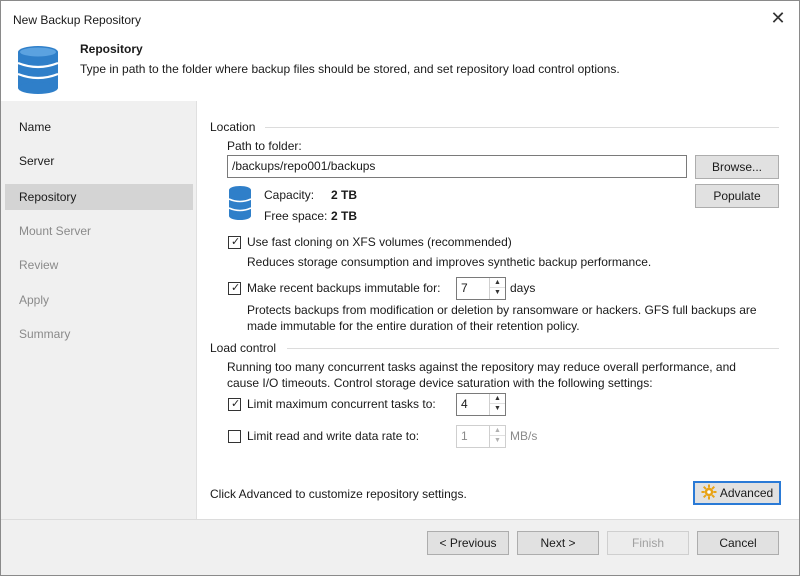  Describe the element at coordinates (99, 197) in the screenshot. I see `nav-item-repository: Repository` at that location.